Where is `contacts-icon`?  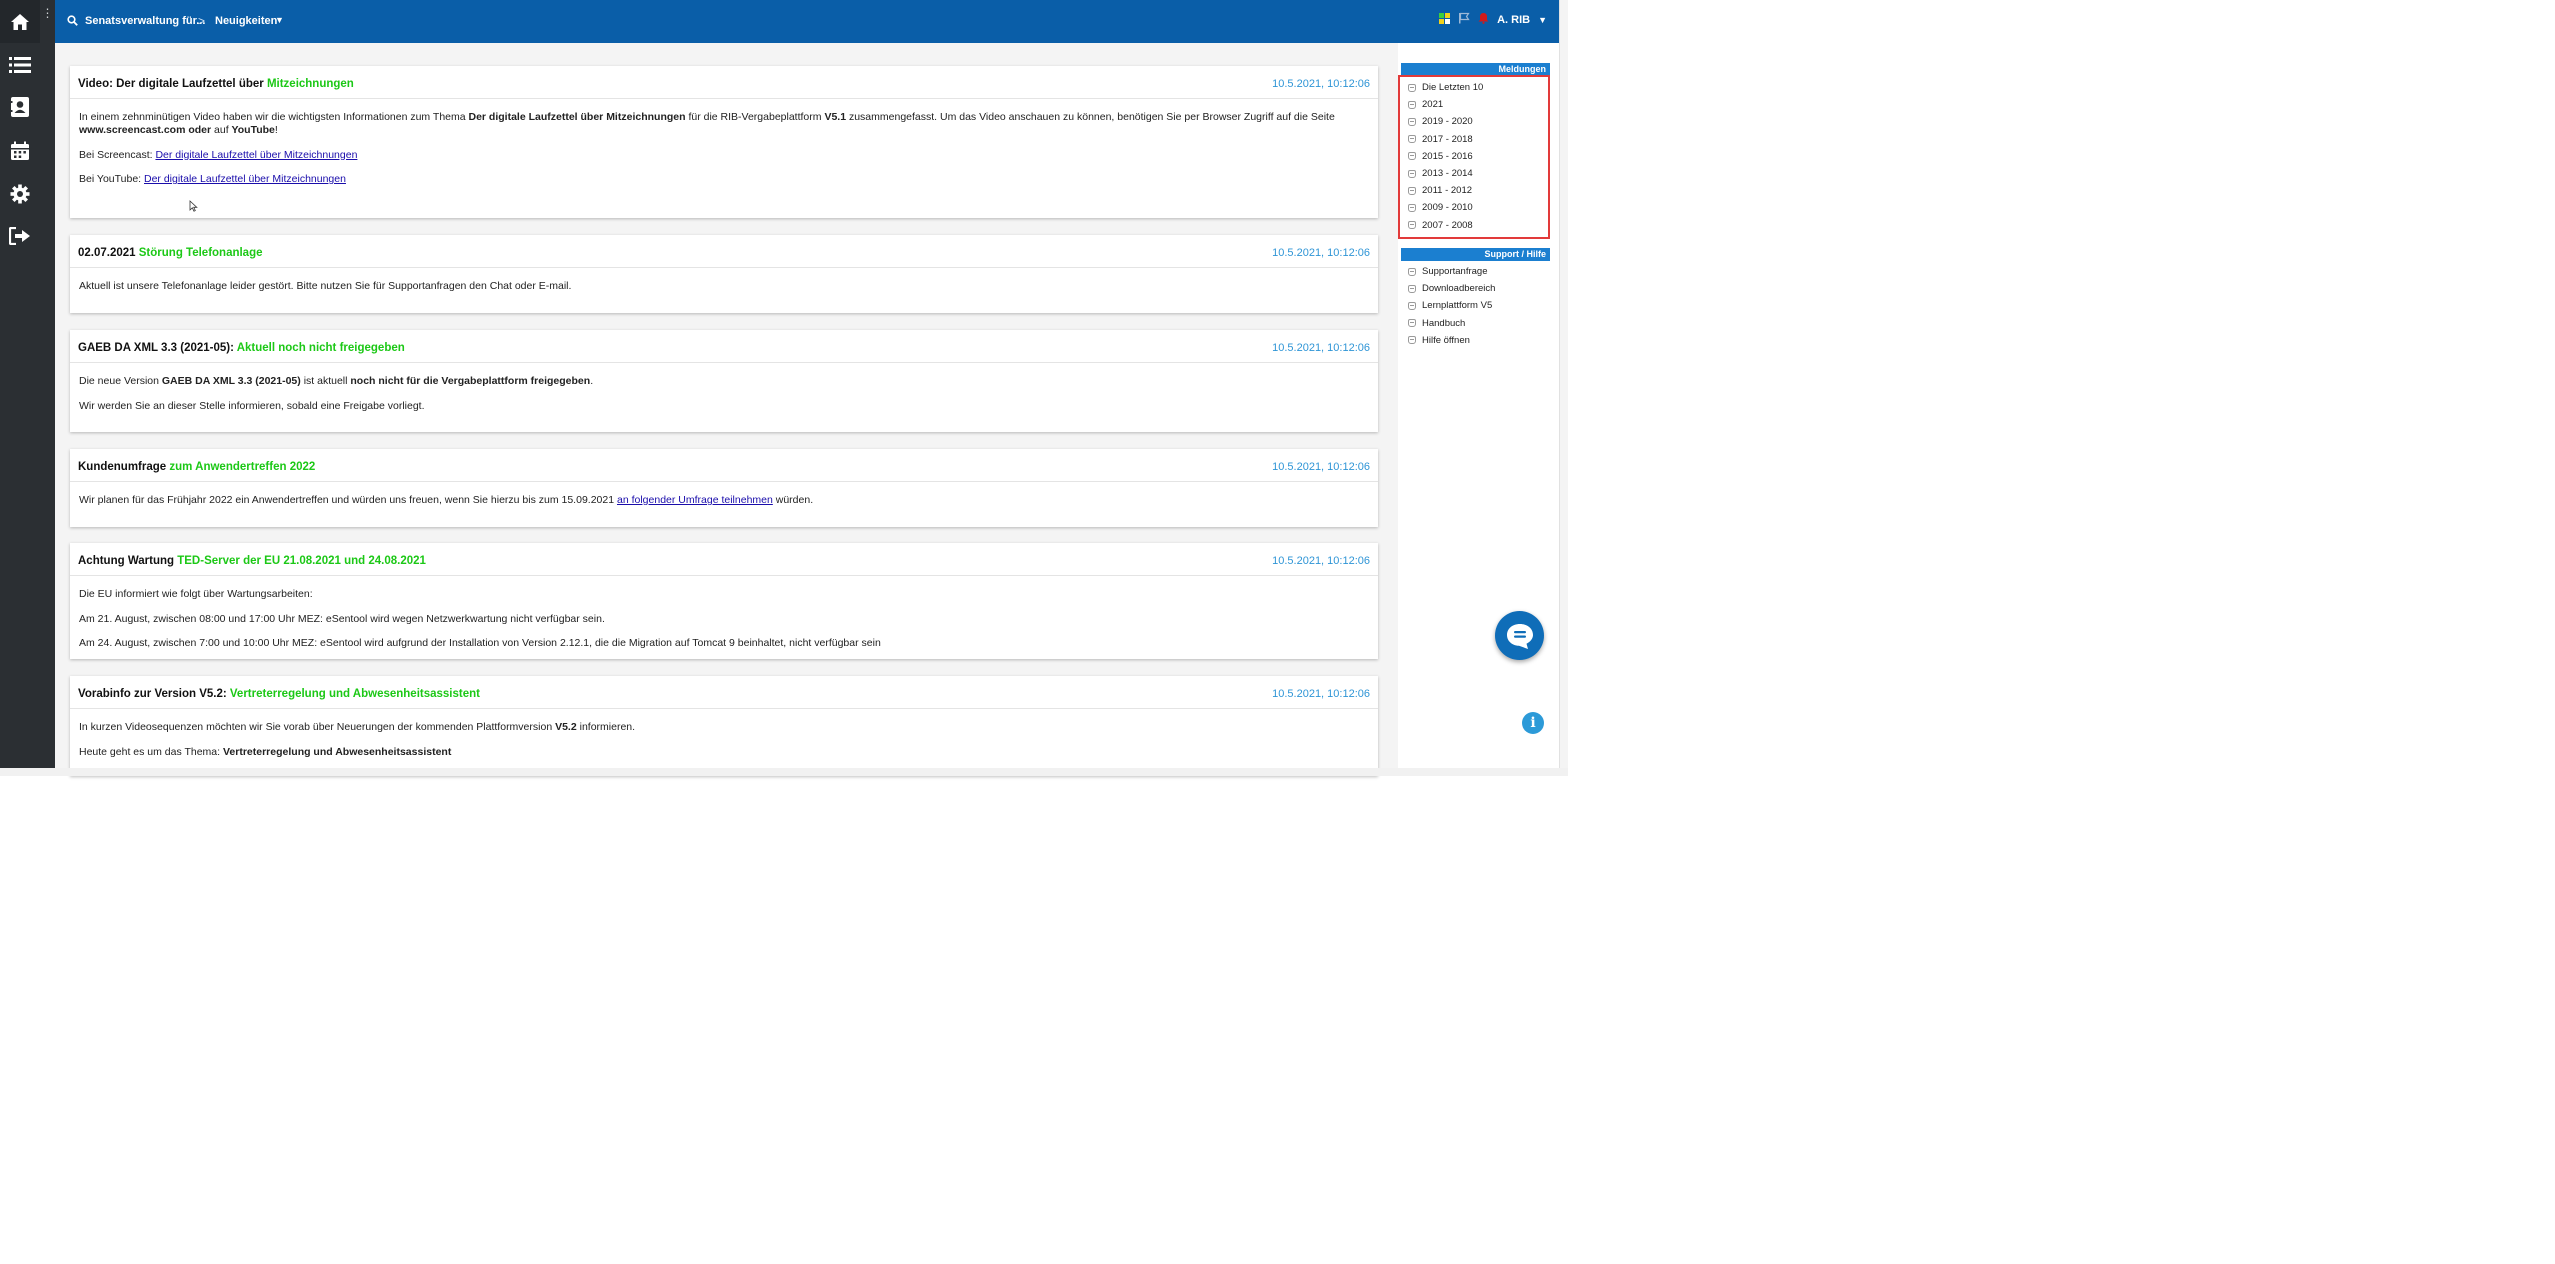 contacts-icon is located at coordinates (19, 107).